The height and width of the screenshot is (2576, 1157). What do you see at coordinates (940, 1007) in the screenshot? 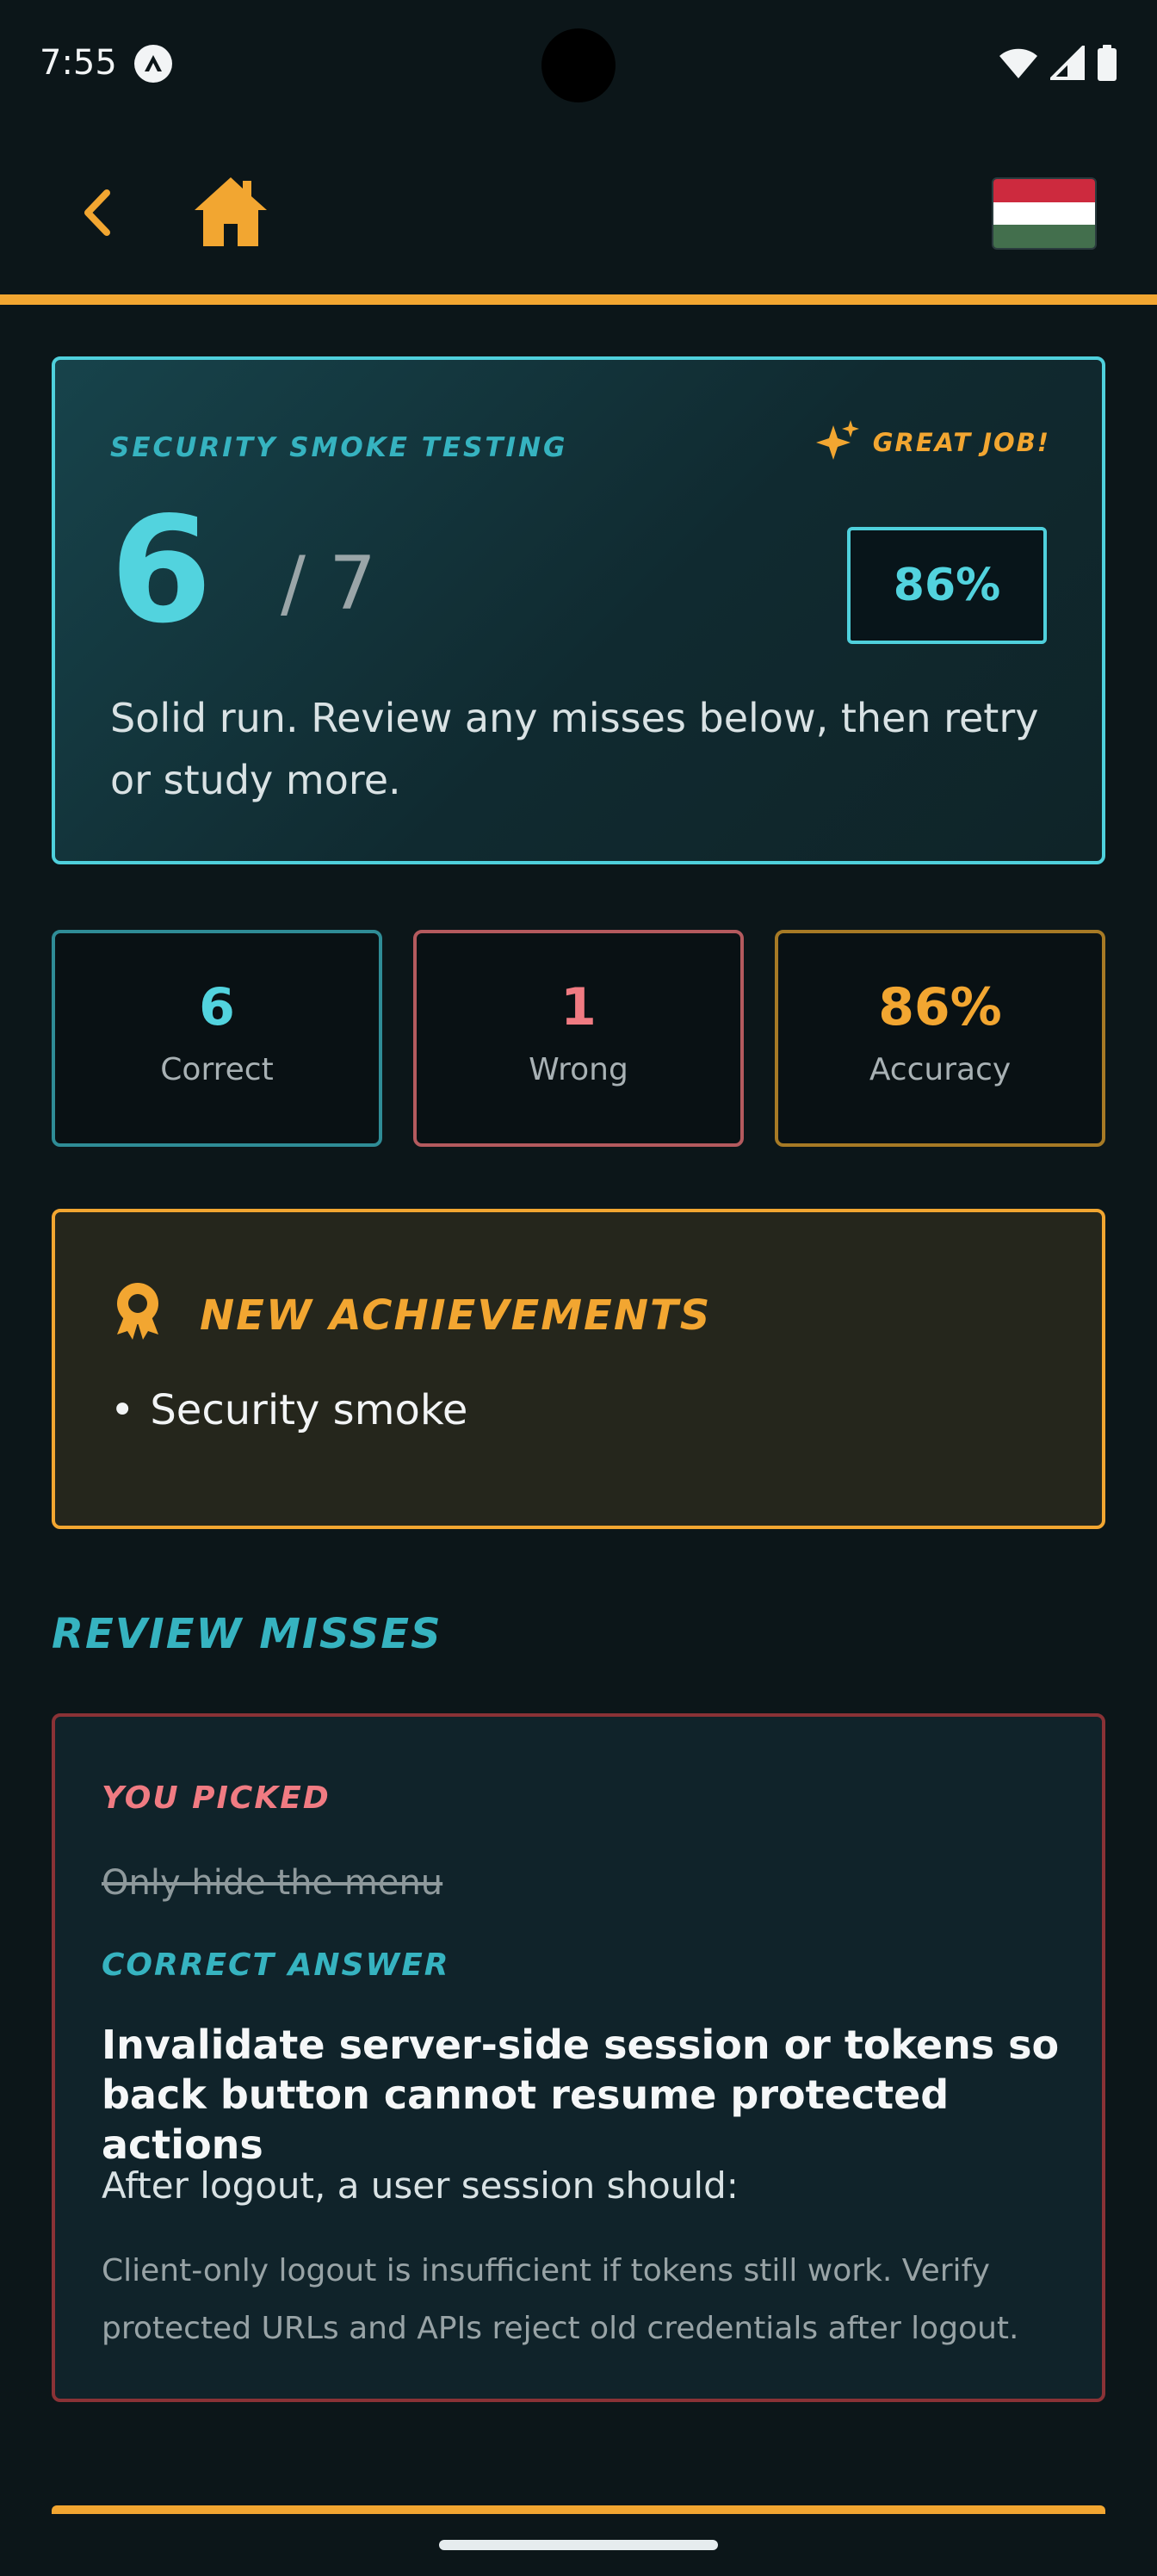
I see `stat-accuracy-value: 86%` at bounding box center [940, 1007].